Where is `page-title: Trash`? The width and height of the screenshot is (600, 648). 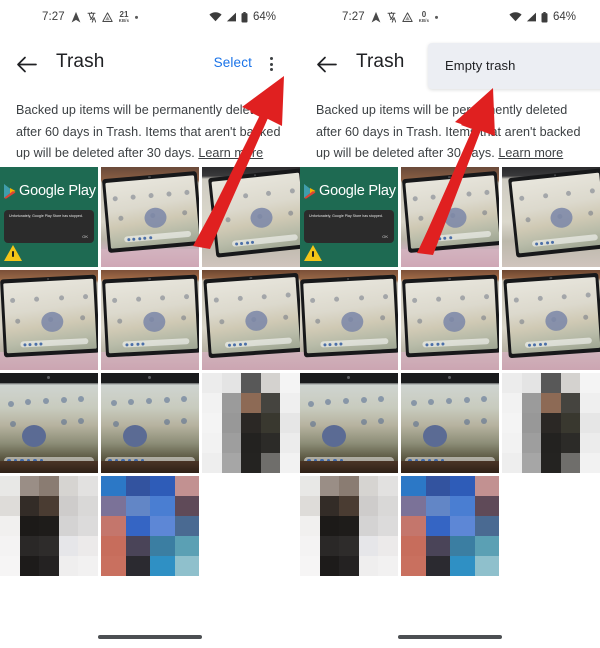 page-title: Trash is located at coordinates (80, 61).